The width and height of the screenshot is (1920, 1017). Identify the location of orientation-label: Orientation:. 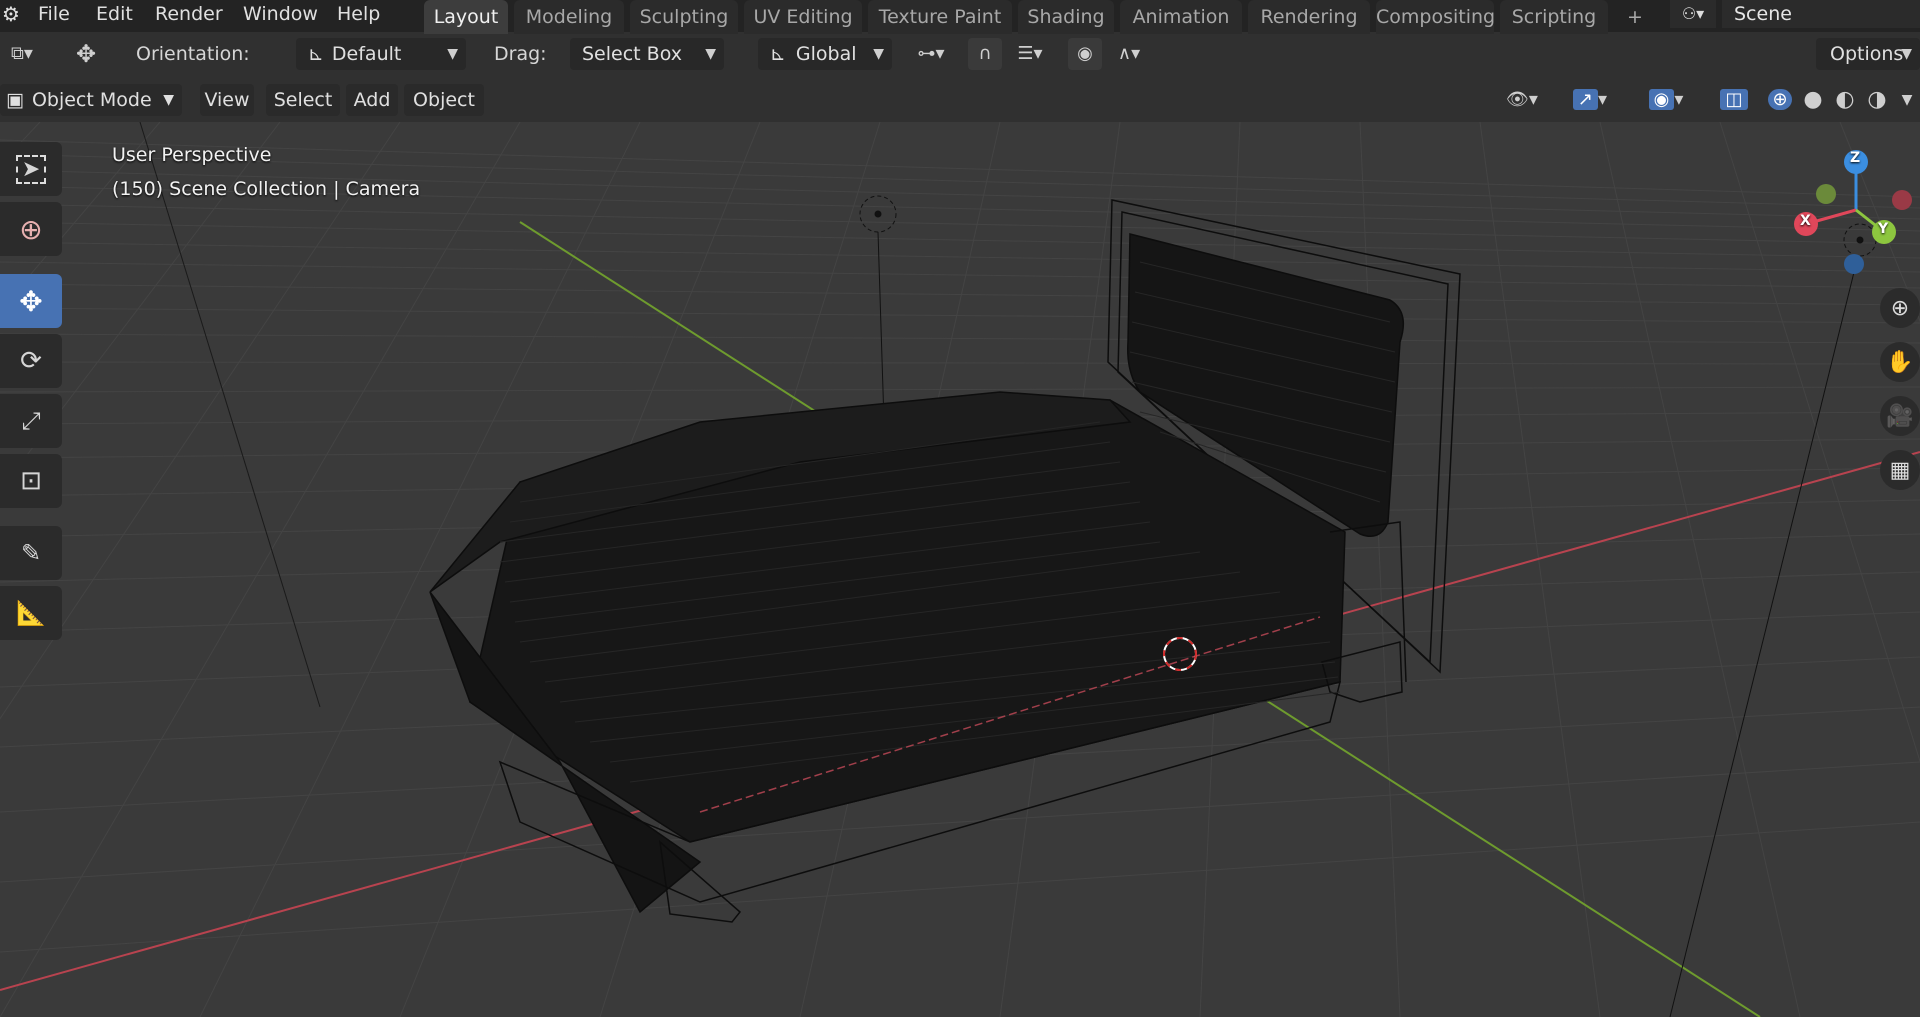
(193, 54).